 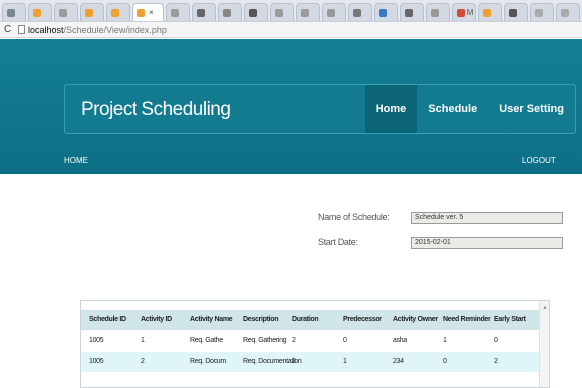 I want to click on schedule-name-input: Schedule ver. 5, so click(x=487, y=218).